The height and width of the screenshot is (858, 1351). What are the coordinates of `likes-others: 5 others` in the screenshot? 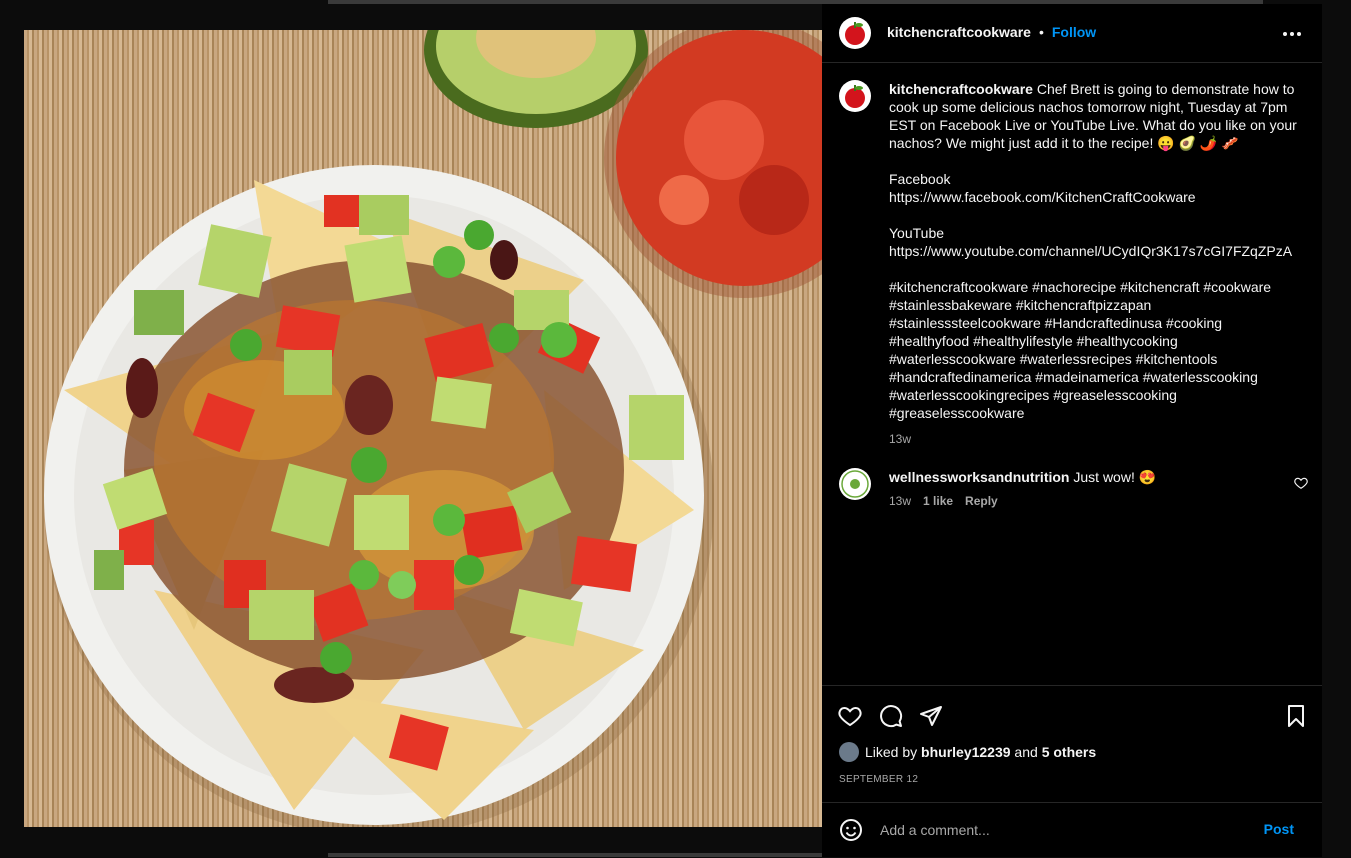 It's located at (1069, 752).